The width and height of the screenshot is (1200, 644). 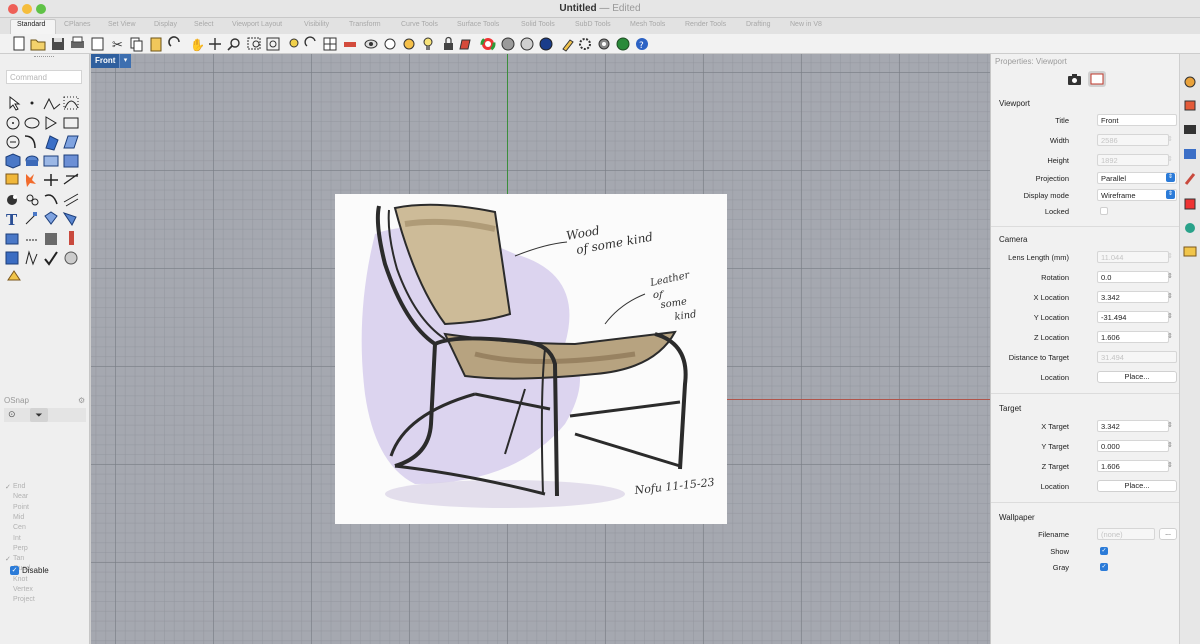 What do you see at coordinates (1137, 178) in the screenshot?
I see `projection-select: Parallel` at bounding box center [1137, 178].